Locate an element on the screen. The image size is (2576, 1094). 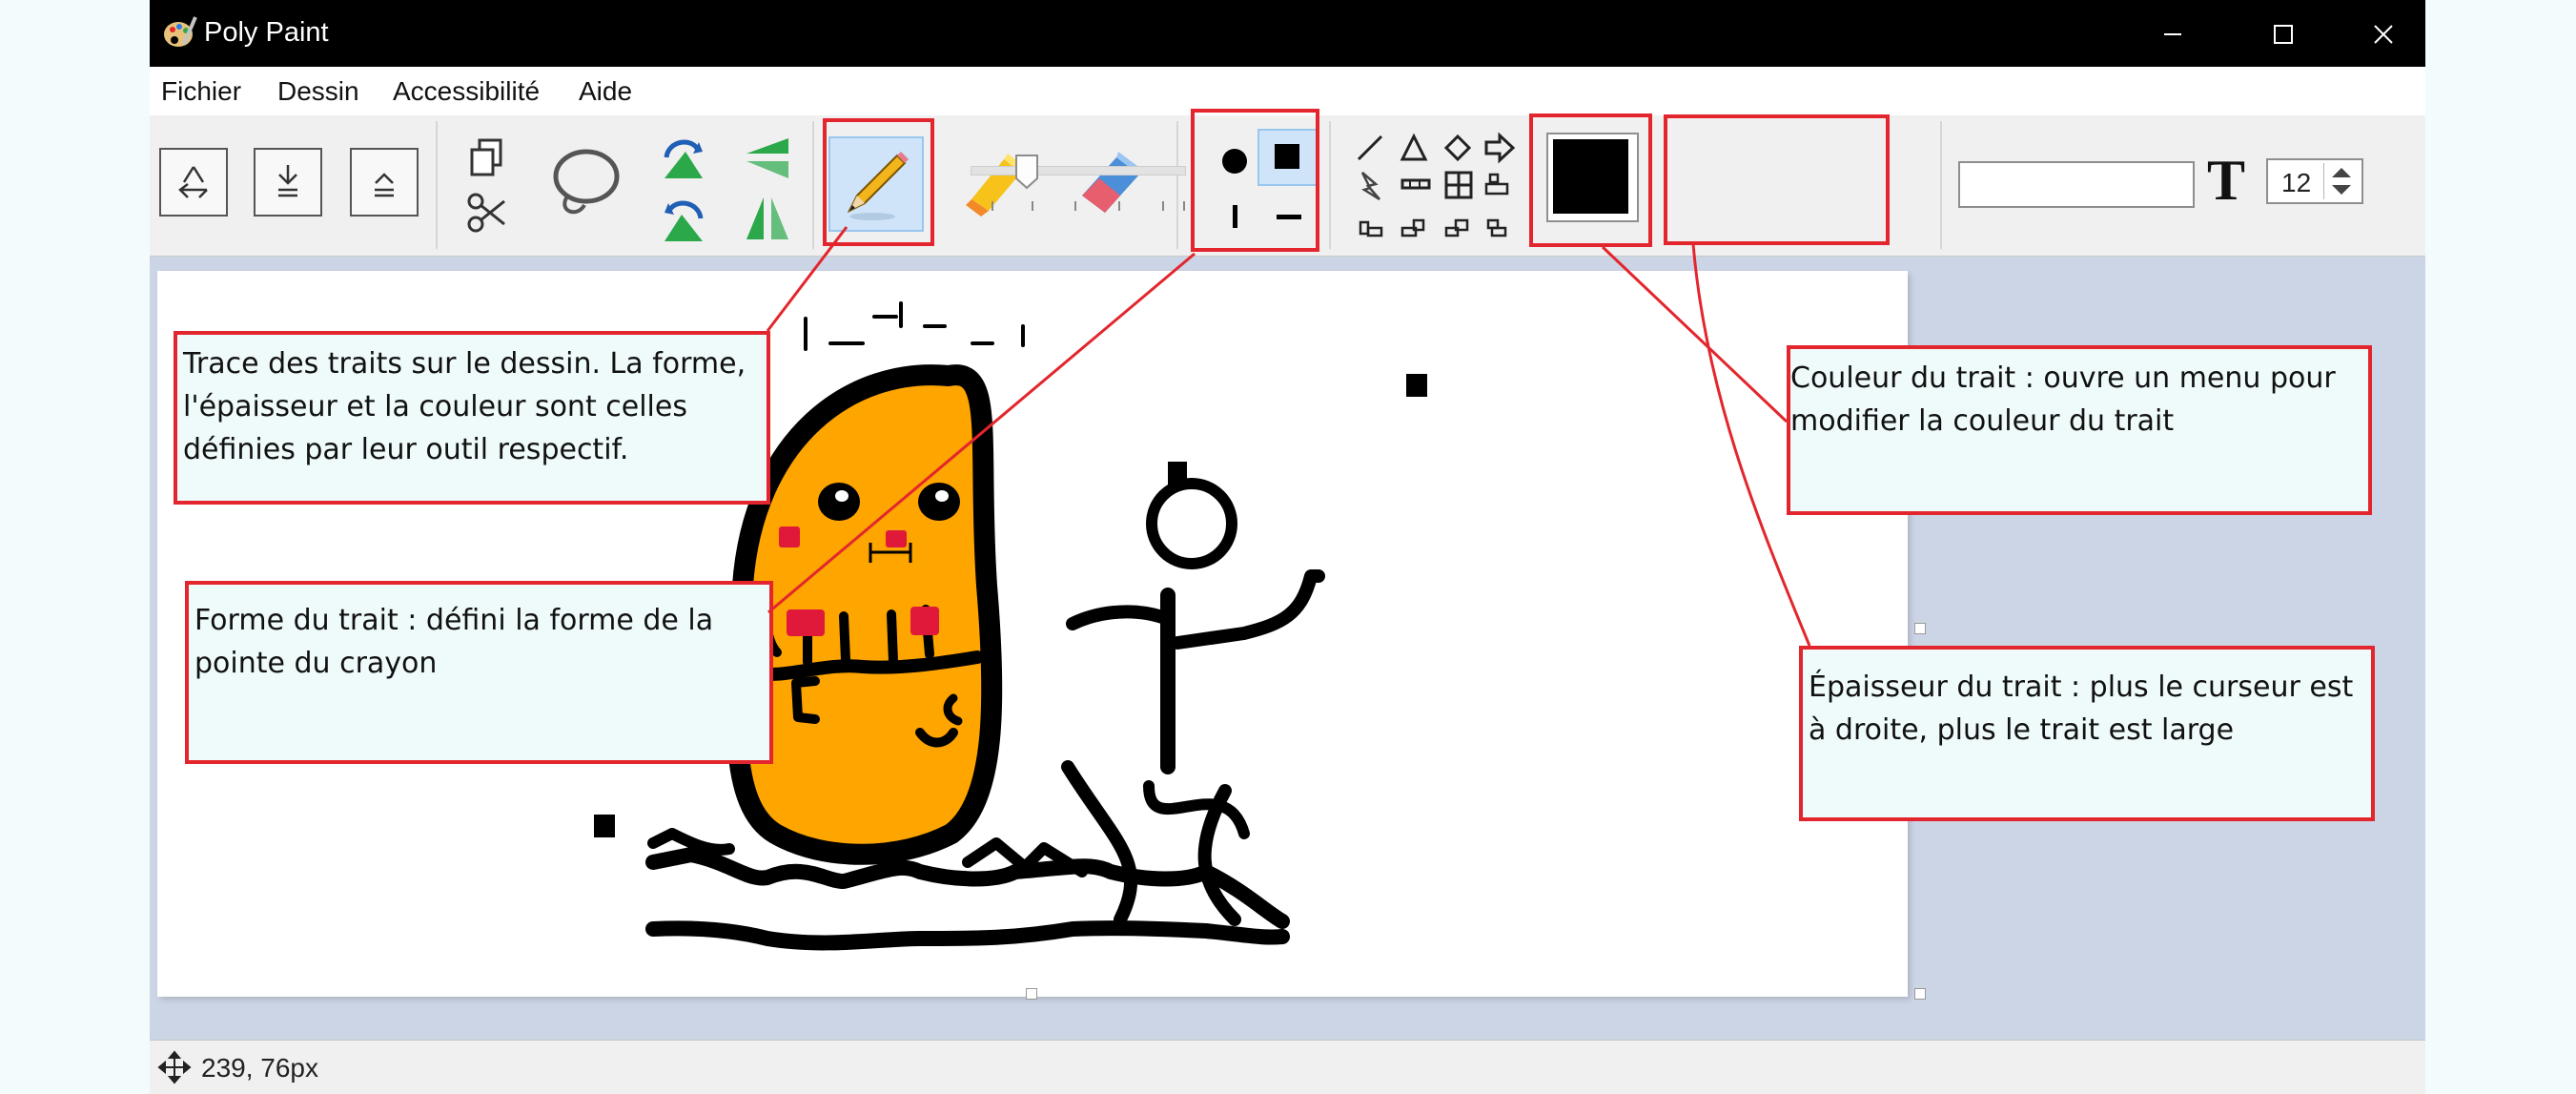
palette-icon is located at coordinates (180, 31).